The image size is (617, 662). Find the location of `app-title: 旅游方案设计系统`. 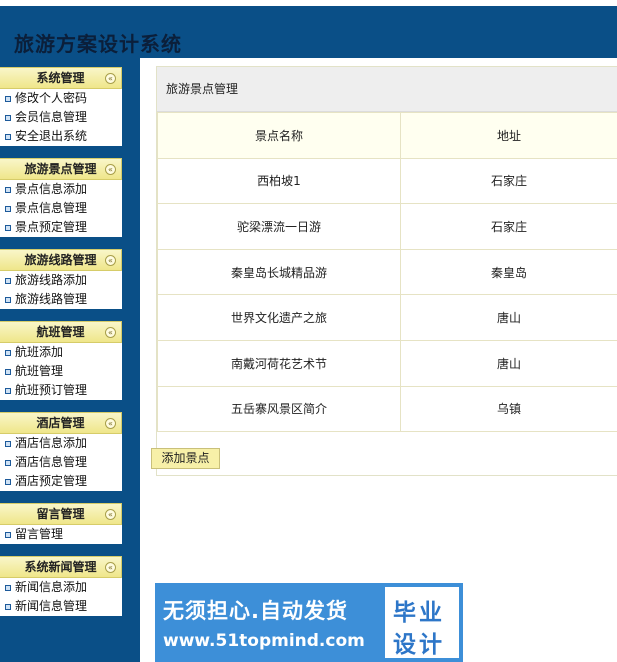

app-title: 旅游方案设计系统 is located at coordinates (98, 44).